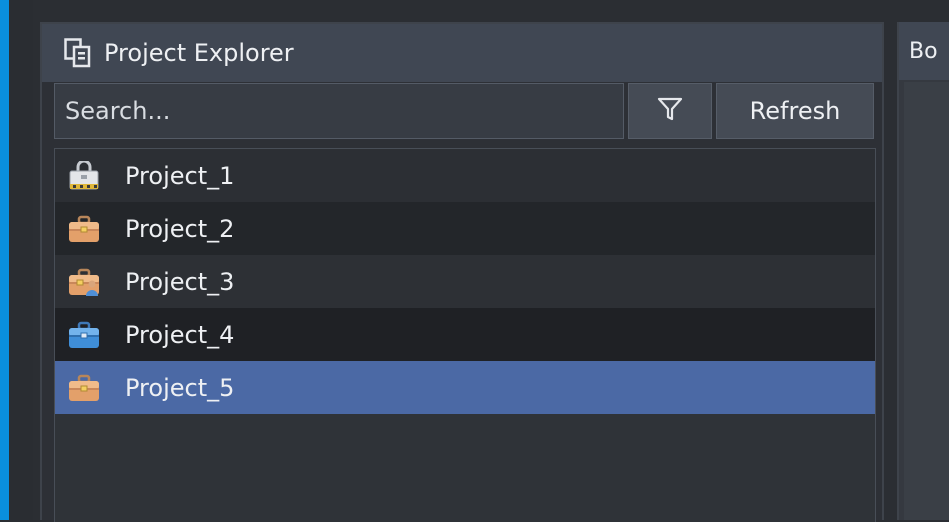  I want to click on filter-icon, so click(670, 111).